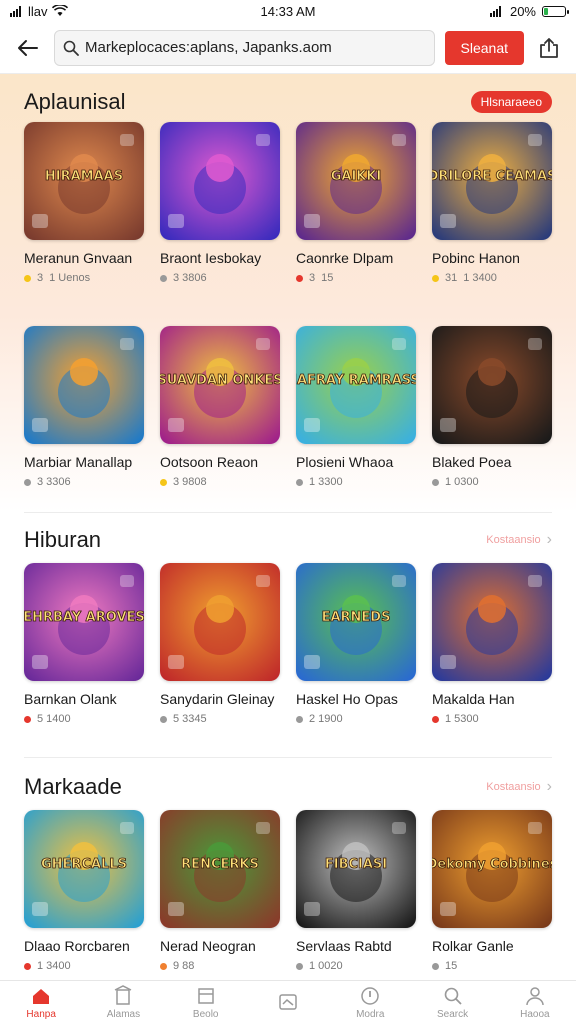  What do you see at coordinates (255, 47) in the screenshot?
I see `search-input` at bounding box center [255, 47].